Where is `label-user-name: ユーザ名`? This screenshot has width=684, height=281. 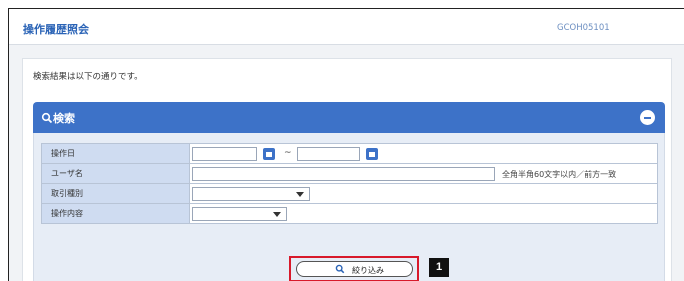 label-user-name: ユーザ名 is located at coordinates (115, 173).